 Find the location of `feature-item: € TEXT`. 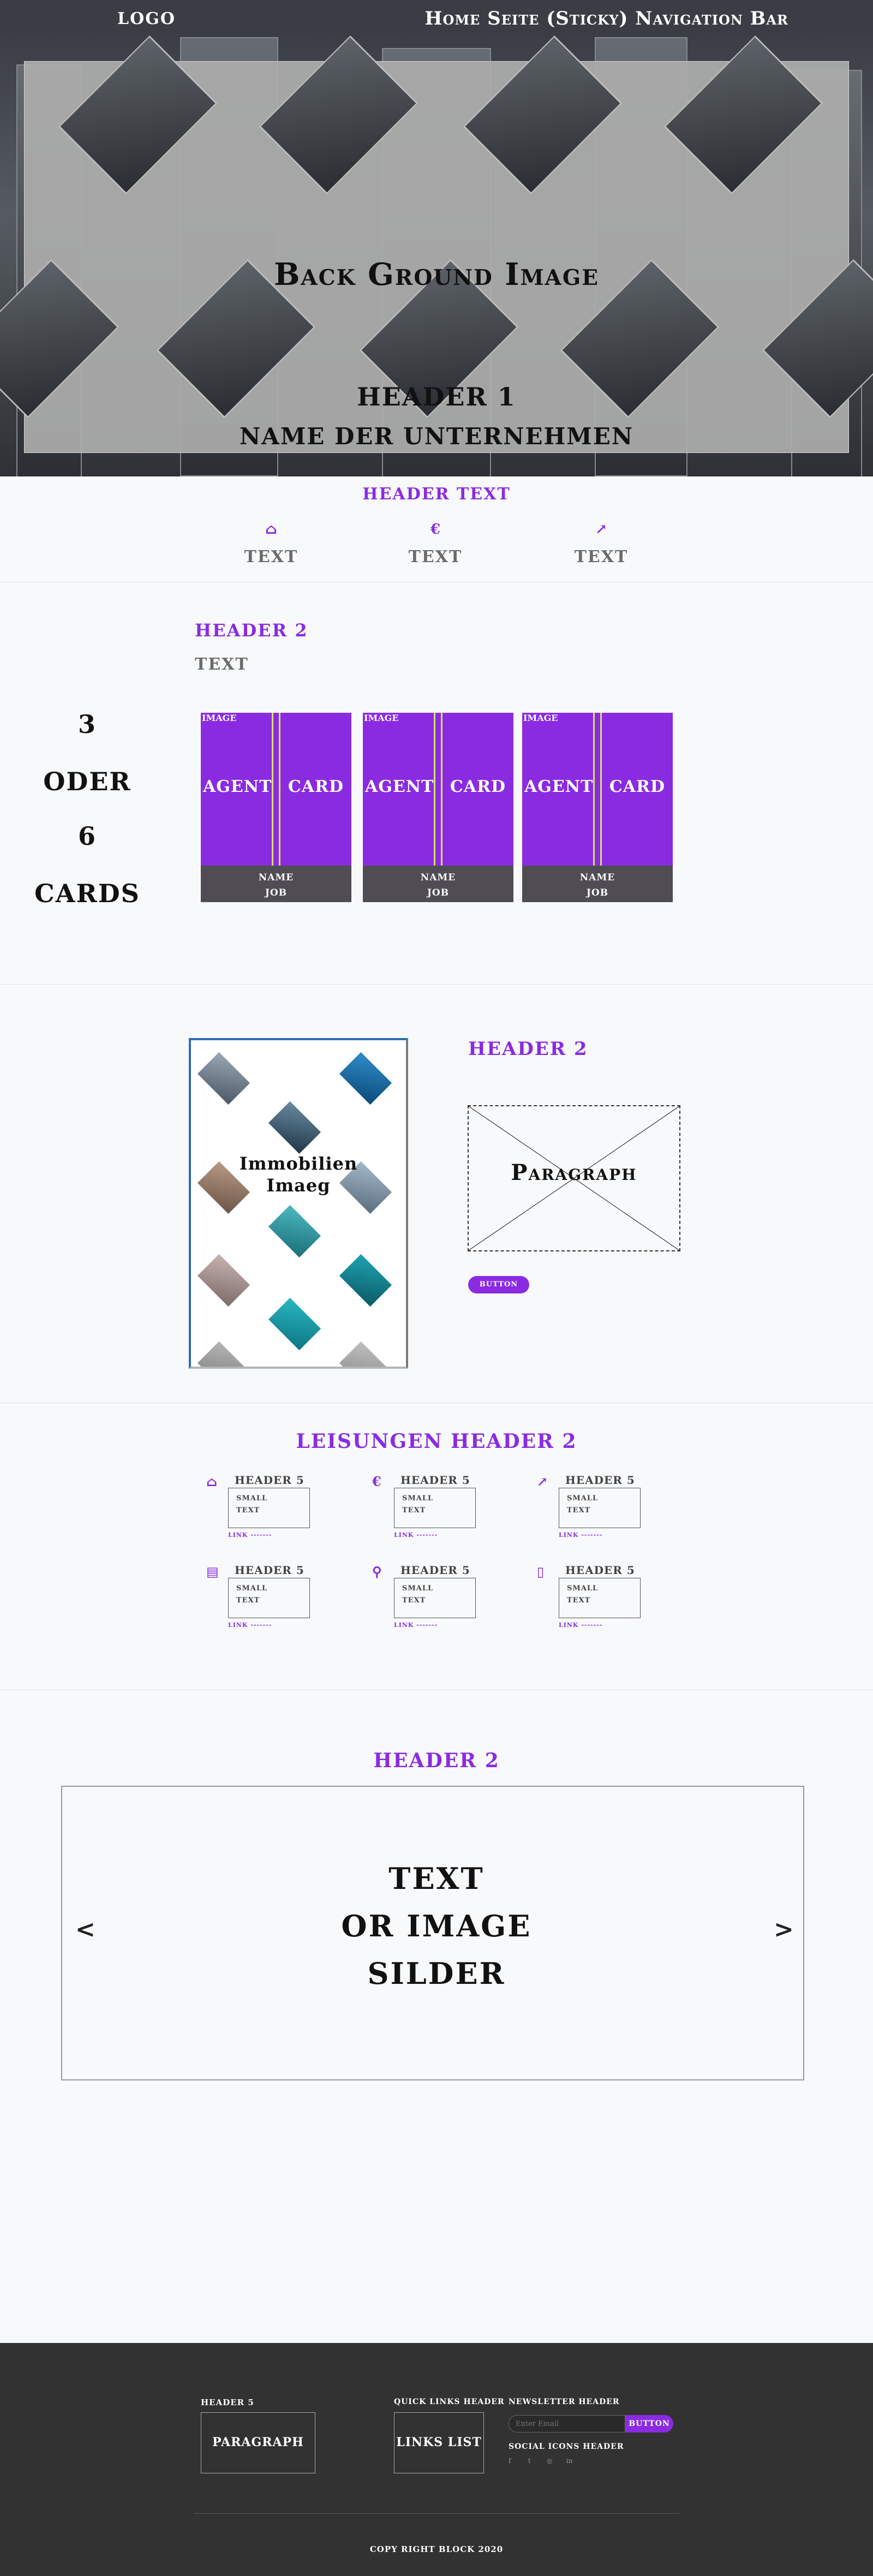

feature-item: € TEXT is located at coordinates (435, 544).